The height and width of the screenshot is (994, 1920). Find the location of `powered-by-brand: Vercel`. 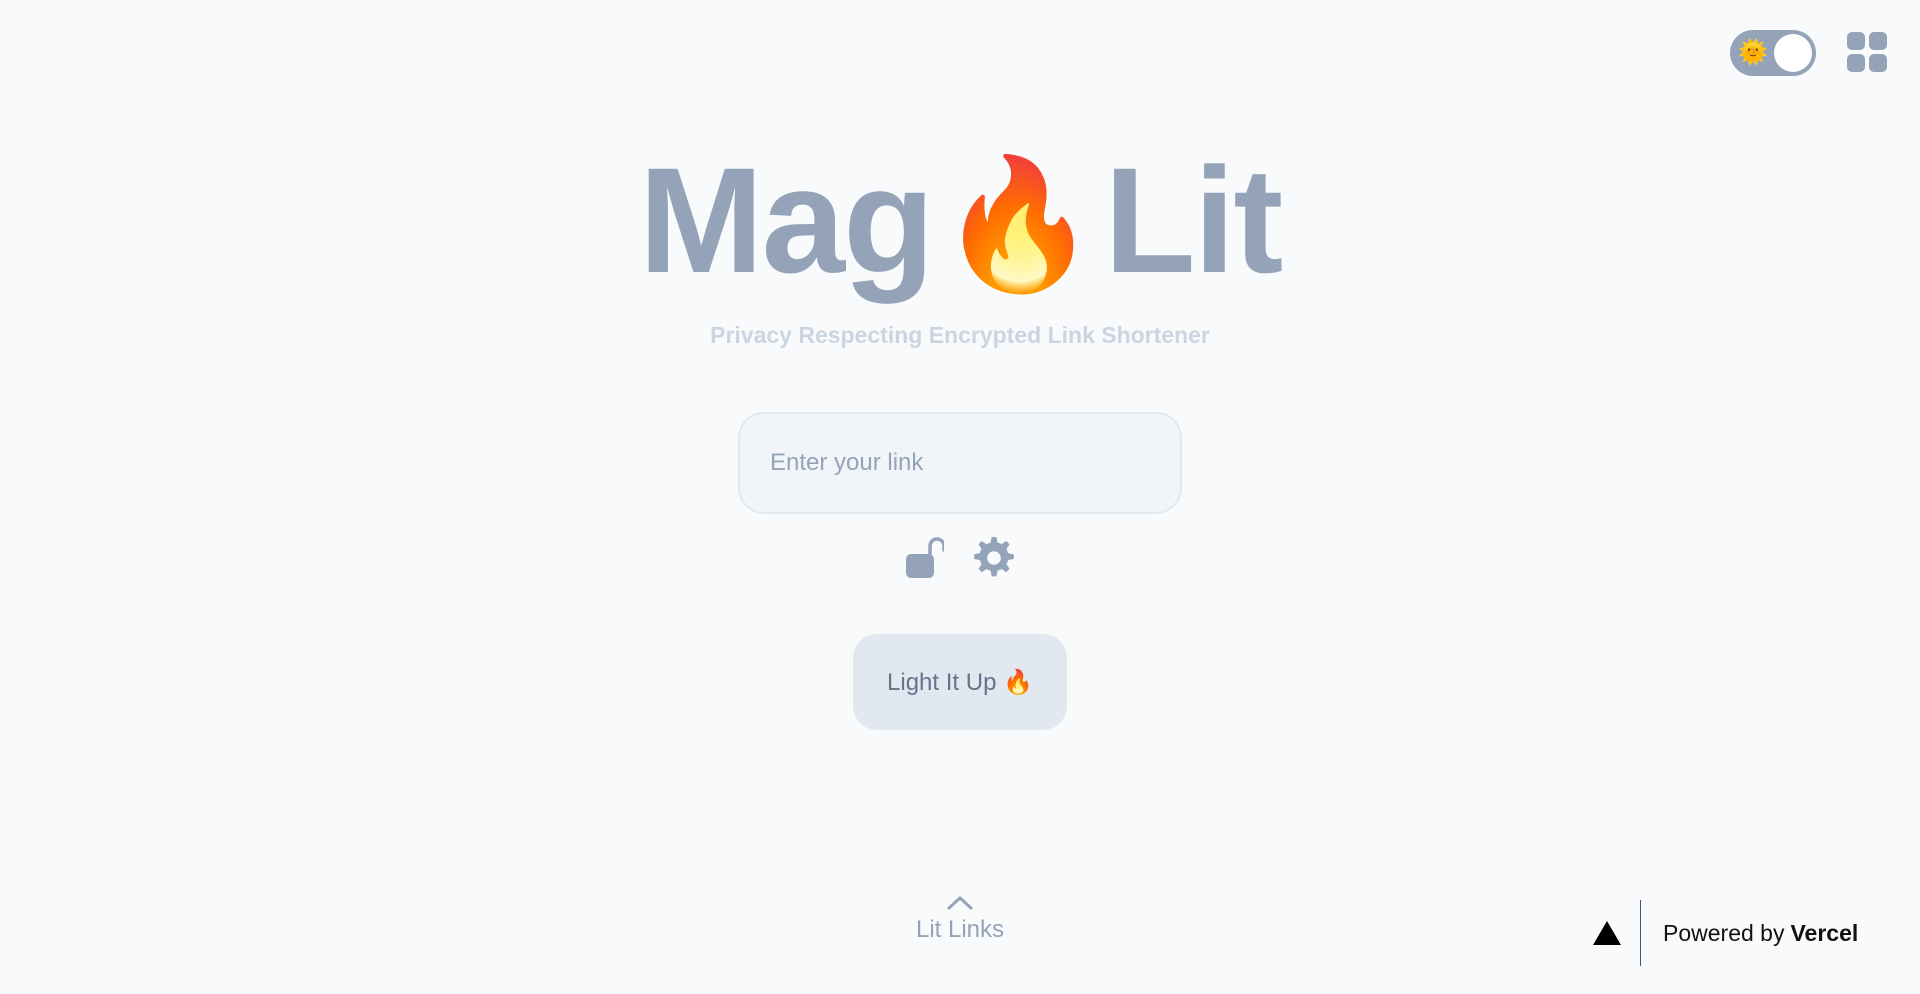

powered-by-brand: Vercel is located at coordinates (1824, 932).